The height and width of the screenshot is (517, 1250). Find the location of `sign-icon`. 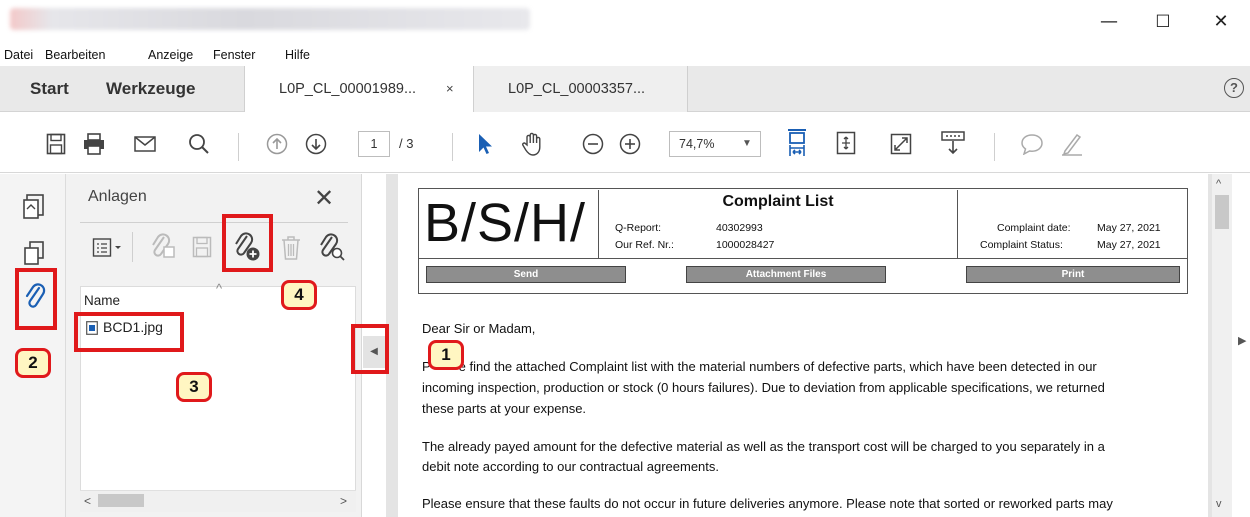

sign-icon is located at coordinates (1072, 144).